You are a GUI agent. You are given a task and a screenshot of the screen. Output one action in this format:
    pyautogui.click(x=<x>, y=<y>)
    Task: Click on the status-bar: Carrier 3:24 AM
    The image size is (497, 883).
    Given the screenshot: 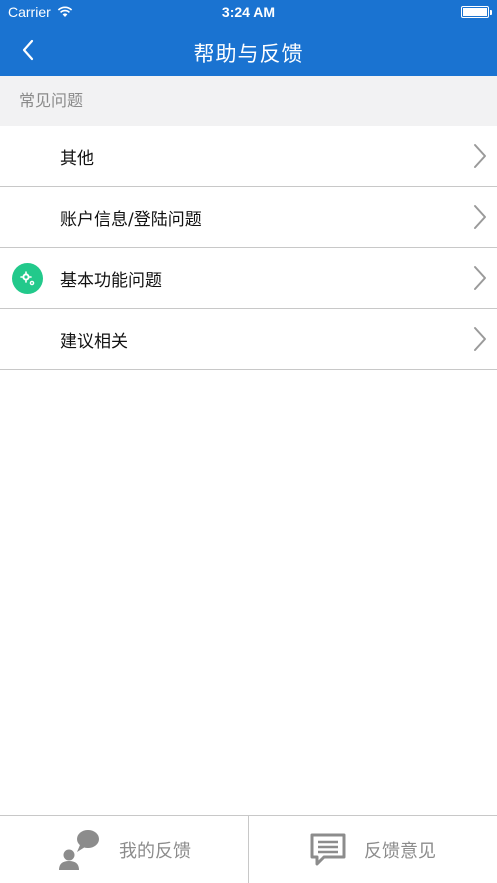 What is the action you would take?
    pyautogui.click(x=248, y=12)
    